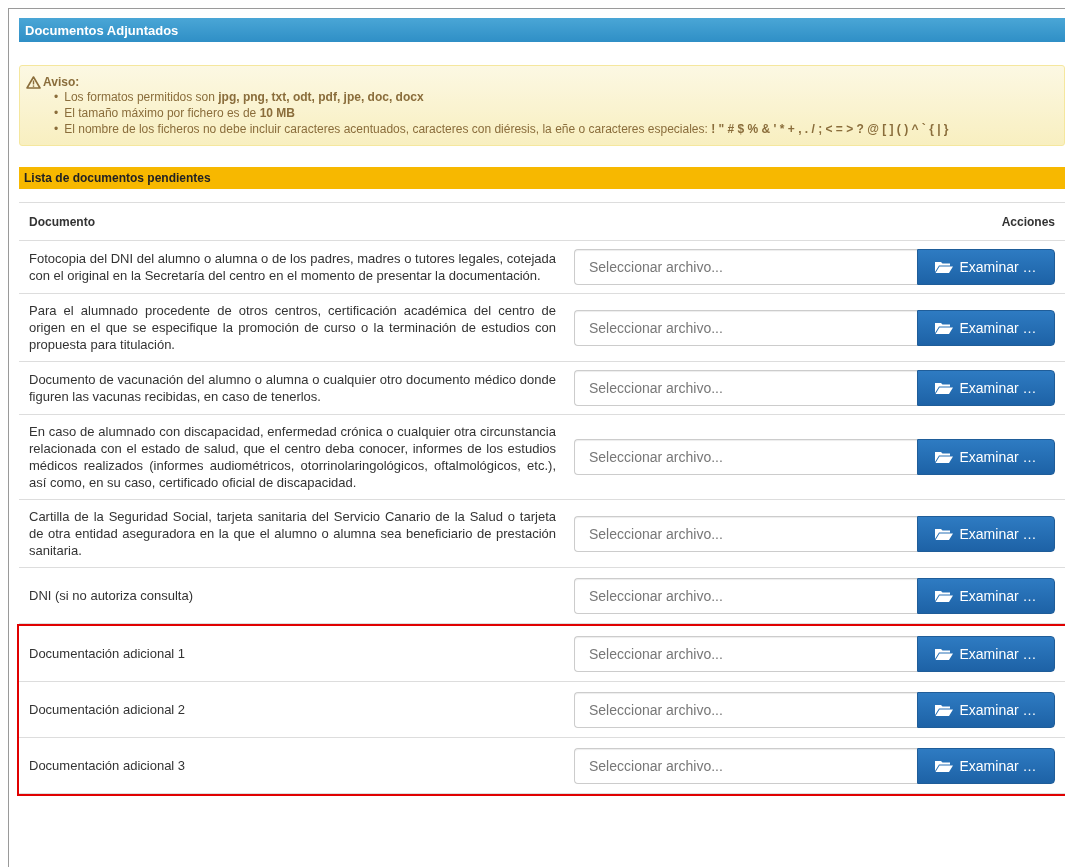 This screenshot has width=1065, height=867. What do you see at coordinates (111, 595) in the screenshot?
I see `document-name: DNI (si no autoriza consulta)` at bounding box center [111, 595].